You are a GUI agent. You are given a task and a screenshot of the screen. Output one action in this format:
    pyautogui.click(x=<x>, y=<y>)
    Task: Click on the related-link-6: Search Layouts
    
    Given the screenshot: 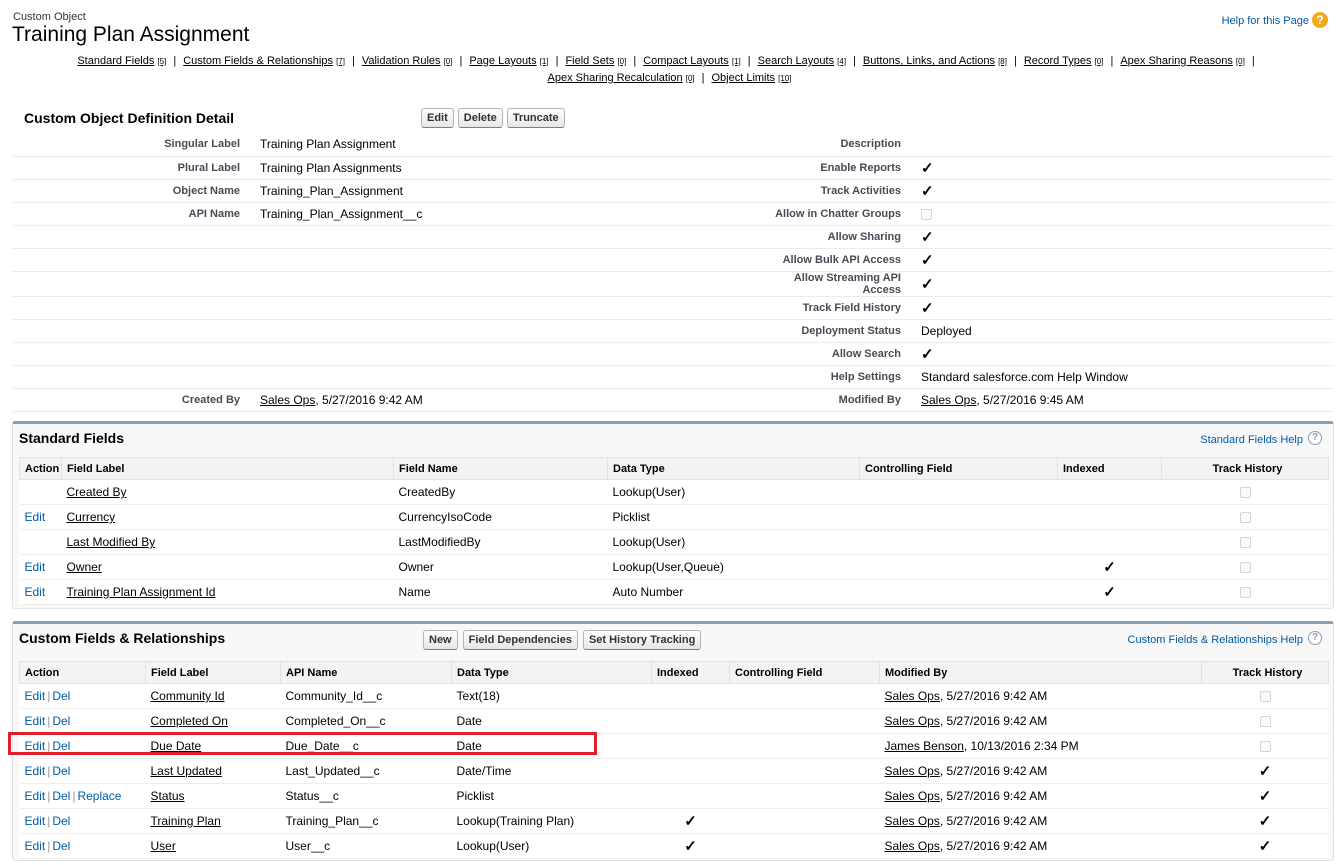 What is the action you would take?
    pyautogui.click(x=796, y=61)
    